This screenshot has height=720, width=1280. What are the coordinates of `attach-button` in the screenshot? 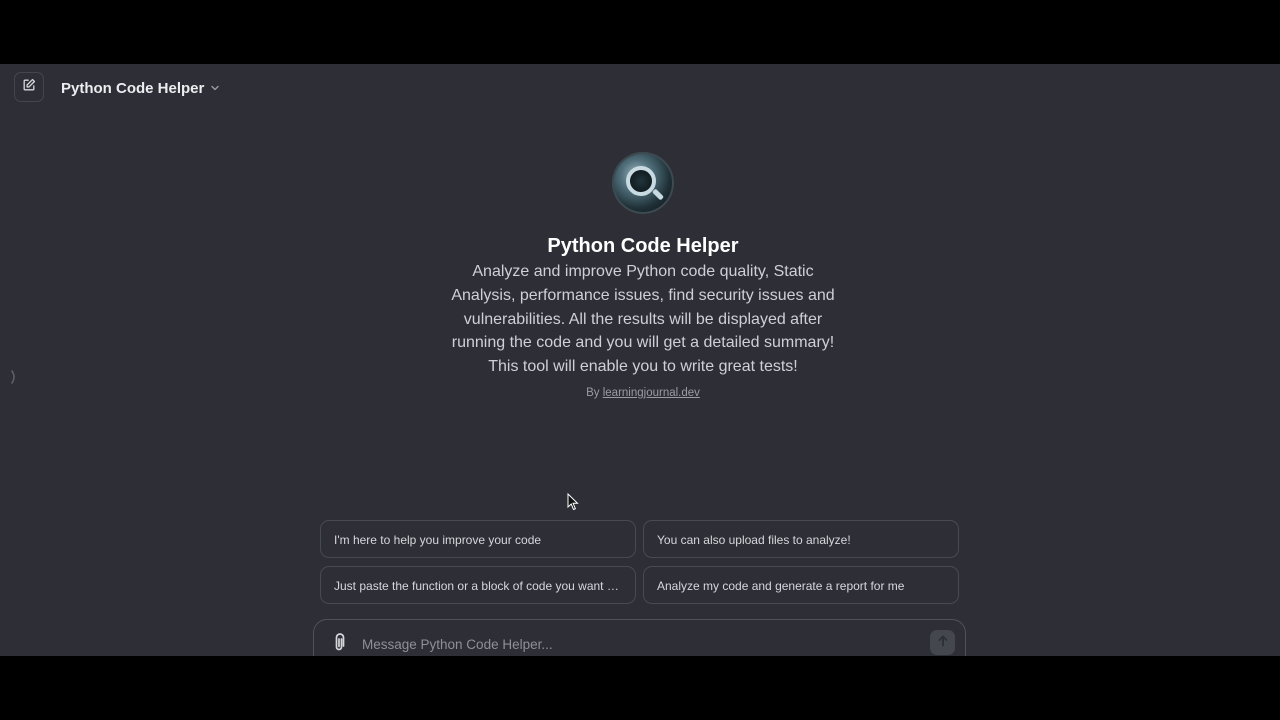 It's located at (339, 643).